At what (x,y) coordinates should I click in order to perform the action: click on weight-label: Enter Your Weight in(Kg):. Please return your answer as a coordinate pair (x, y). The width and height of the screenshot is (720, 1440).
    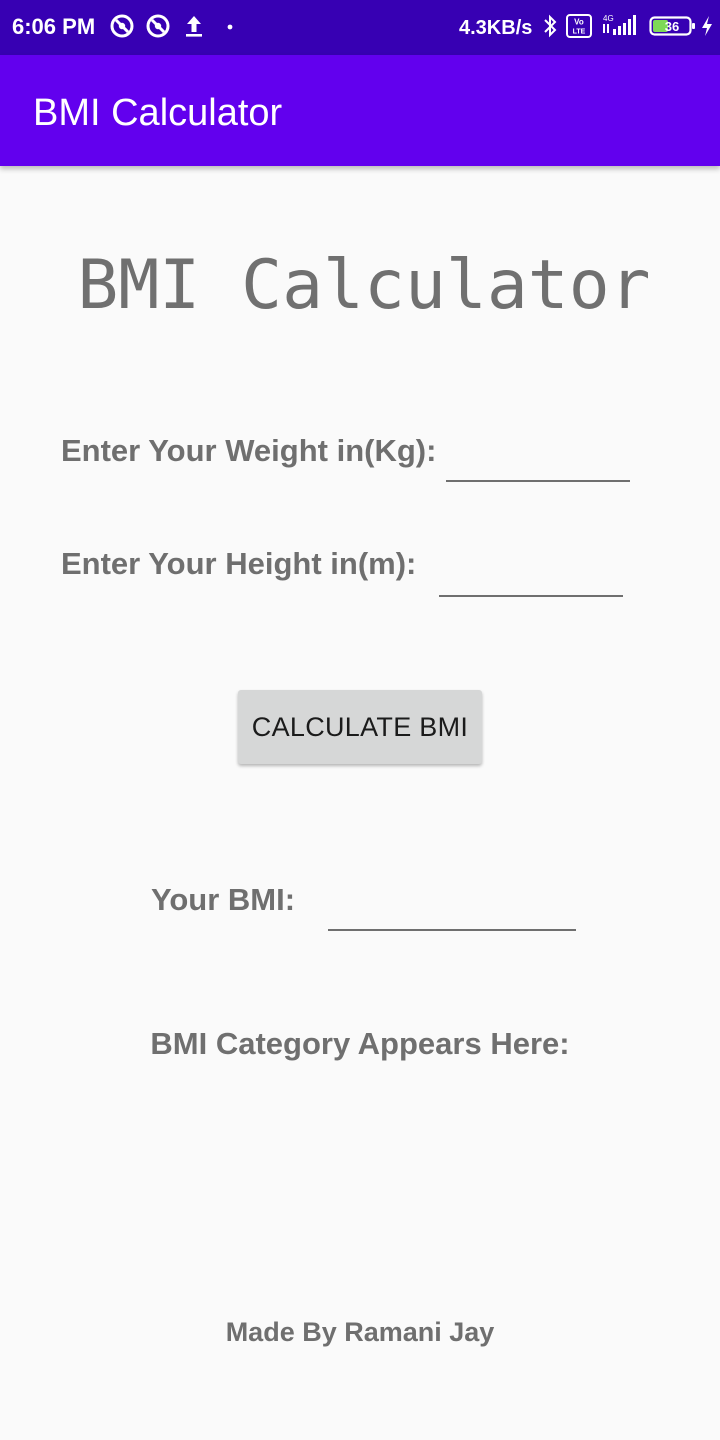
    Looking at the image, I should click on (249, 450).